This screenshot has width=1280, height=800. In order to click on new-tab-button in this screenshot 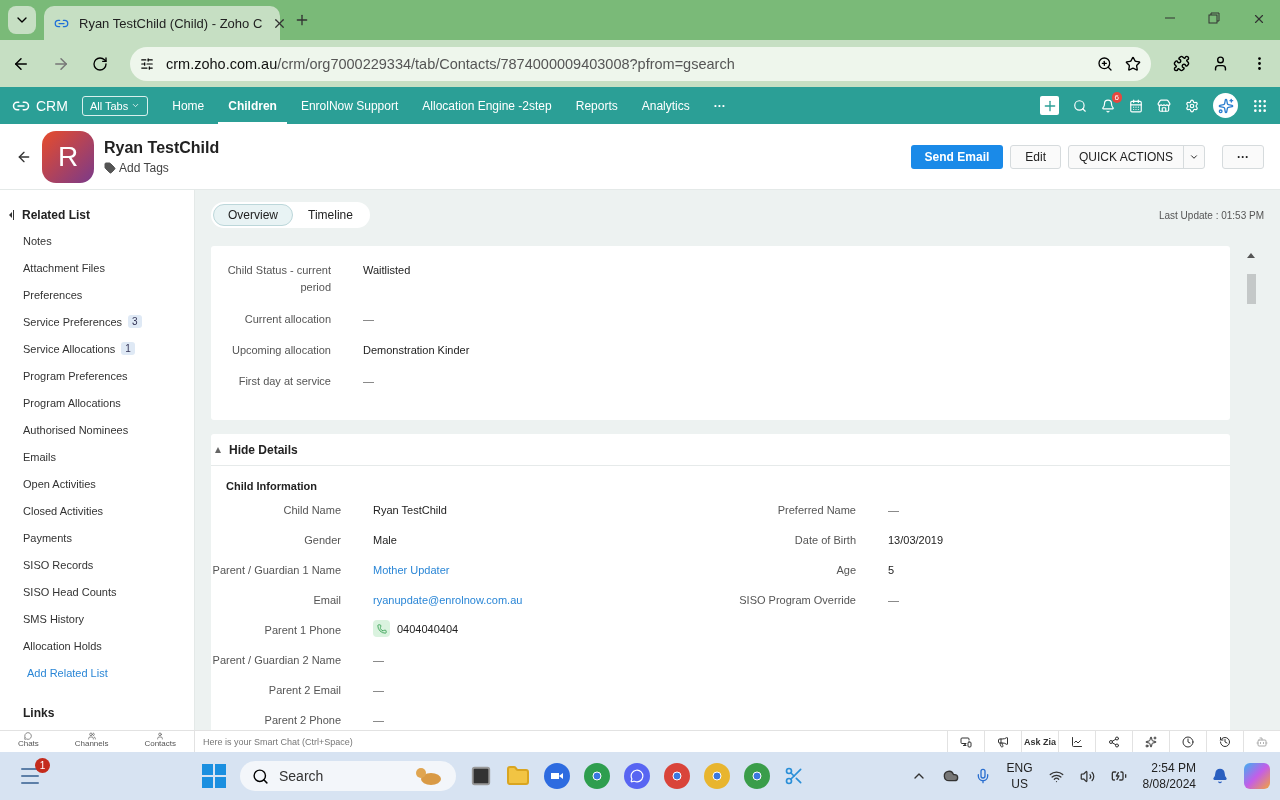, I will do `click(302, 20)`.